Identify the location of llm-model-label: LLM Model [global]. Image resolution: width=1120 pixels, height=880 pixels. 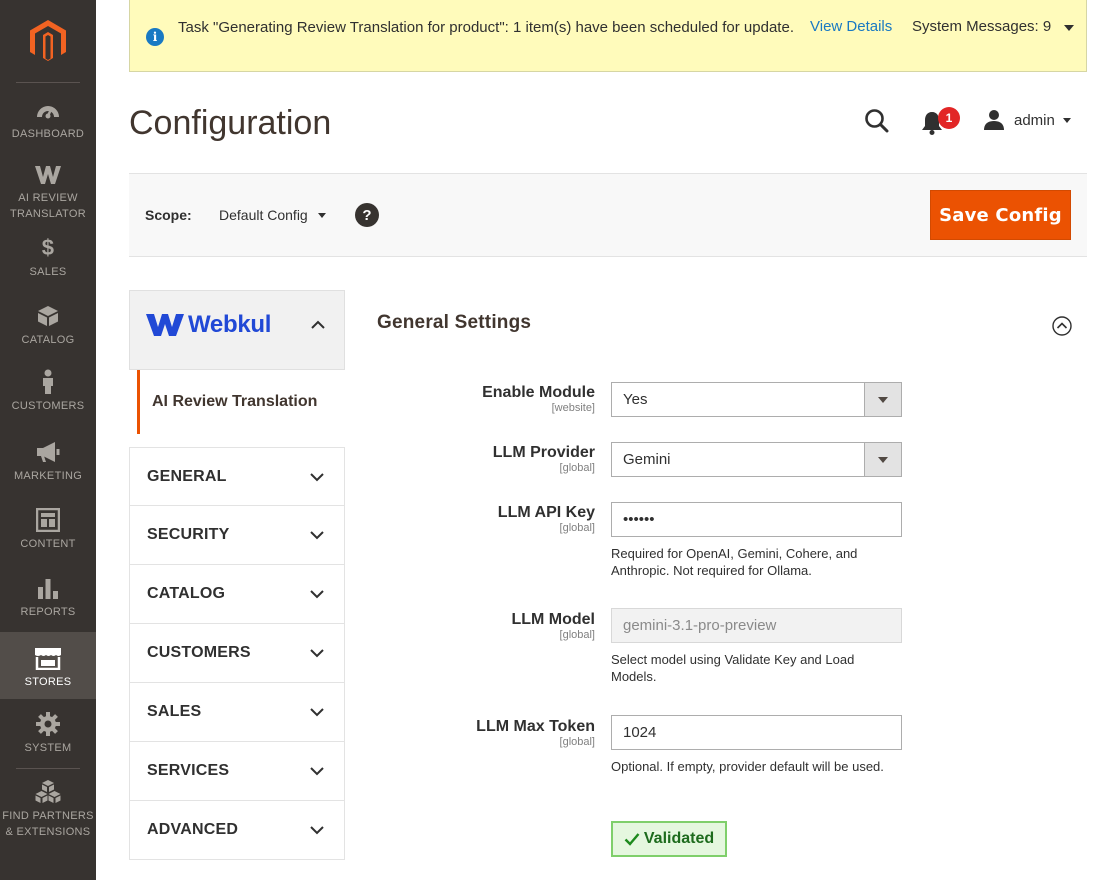
(553, 626).